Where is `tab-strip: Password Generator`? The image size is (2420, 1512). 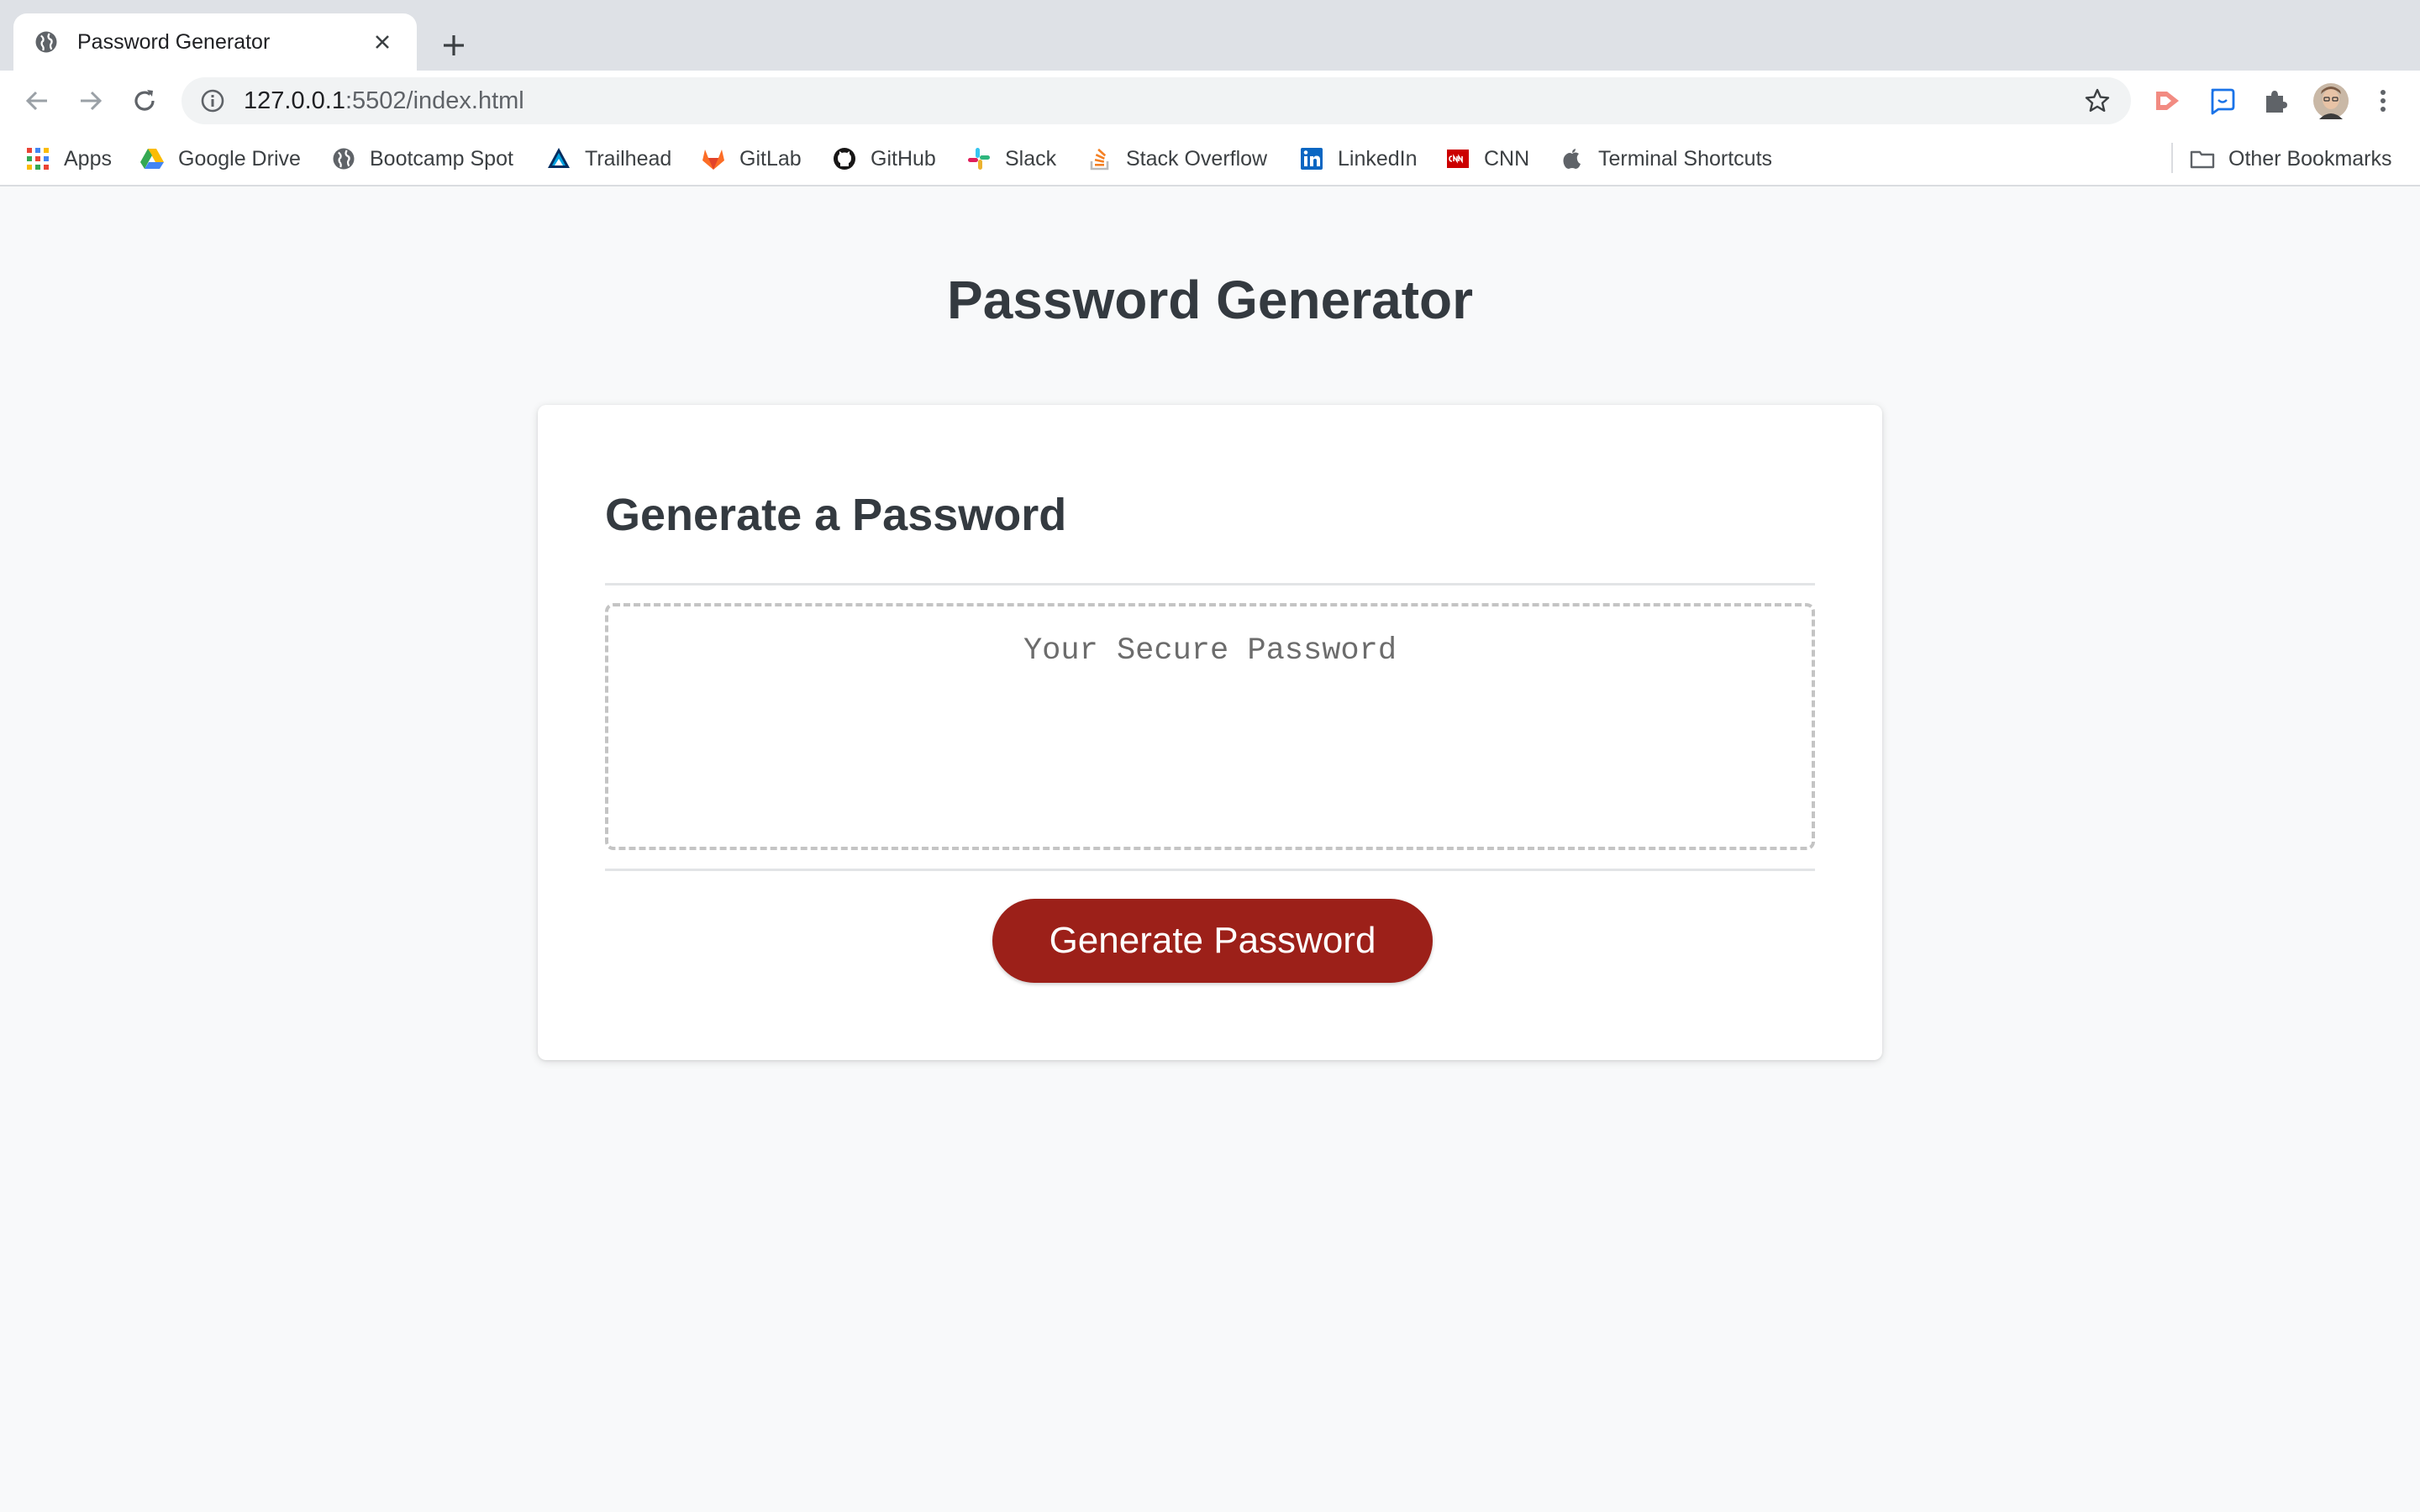 tab-strip: Password Generator is located at coordinates (1210, 35).